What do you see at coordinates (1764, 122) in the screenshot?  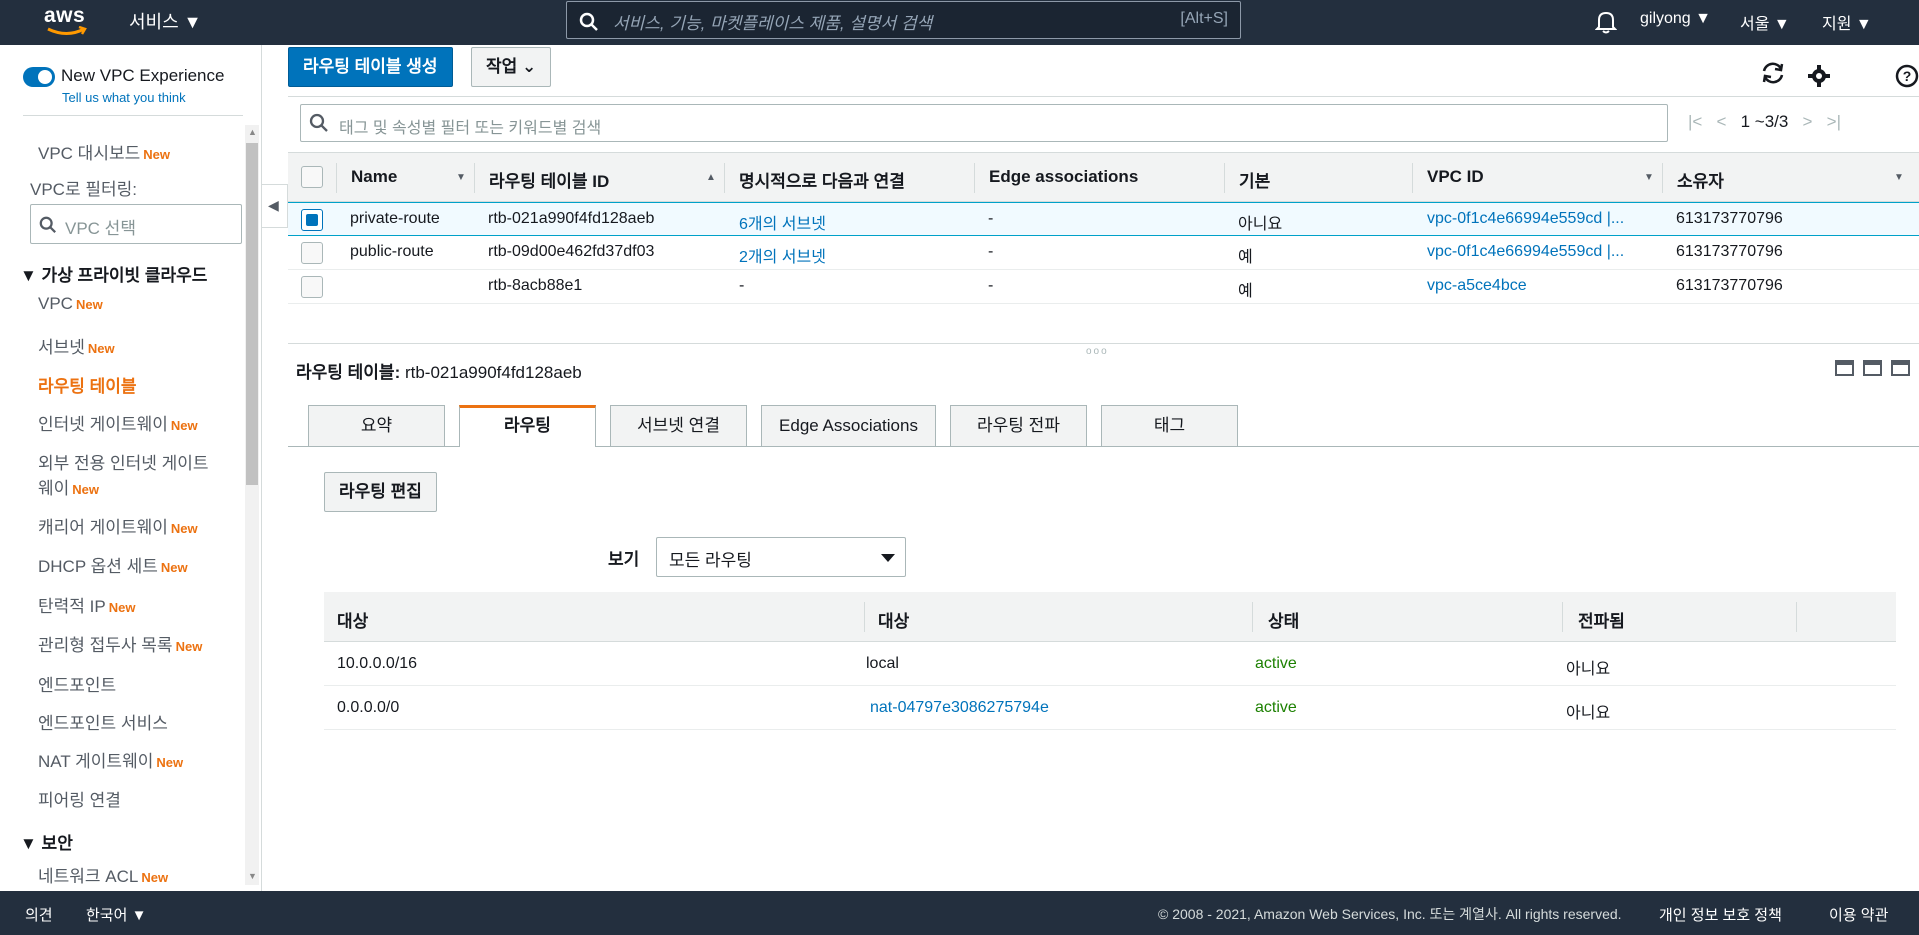 I see `pagination: |< < 1 ~3/3 > >|` at bounding box center [1764, 122].